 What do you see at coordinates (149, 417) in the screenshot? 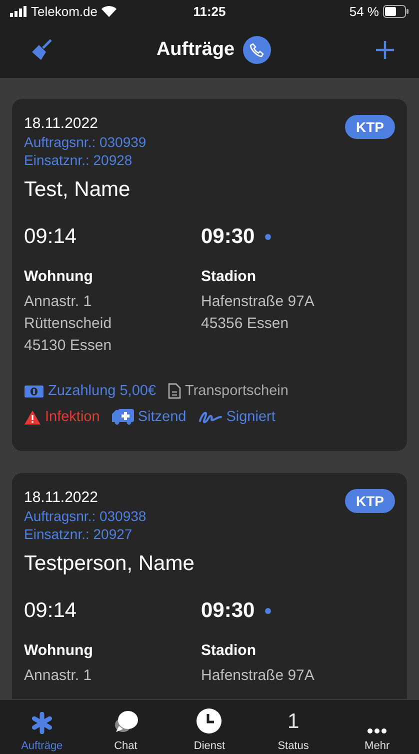
I see `info-tag: Sitzend` at bounding box center [149, 417].